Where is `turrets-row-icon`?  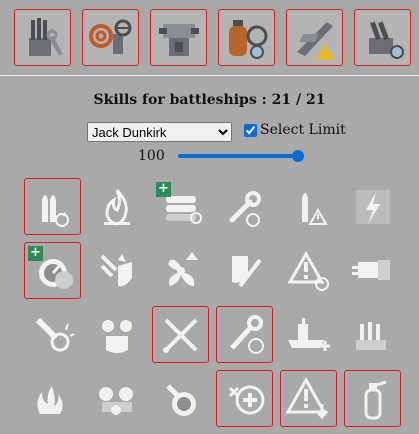
turrets-row-icon is located at coordinates (115, 400).